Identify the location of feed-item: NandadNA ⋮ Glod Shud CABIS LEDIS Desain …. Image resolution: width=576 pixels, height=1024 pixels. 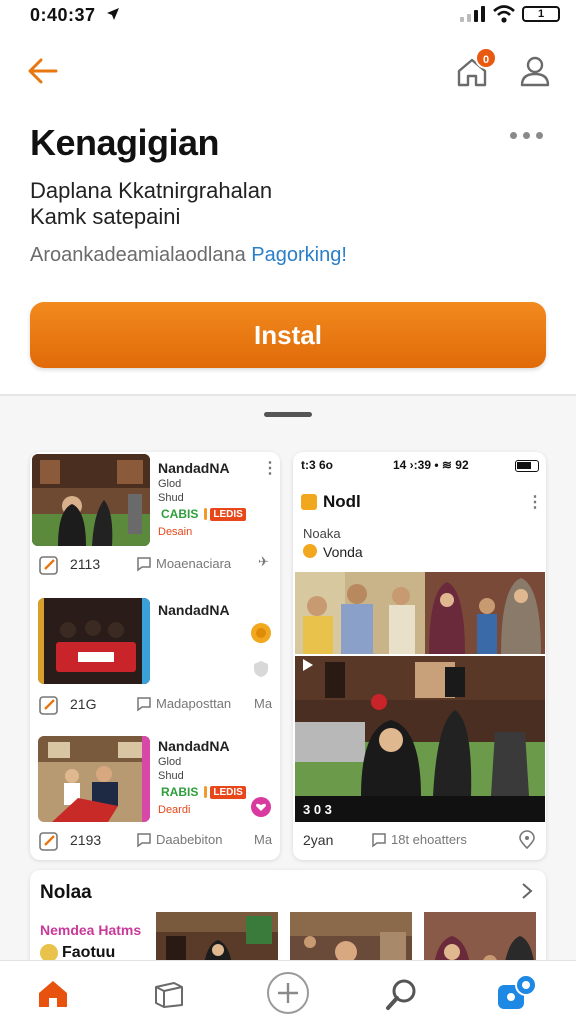
(155, 520).